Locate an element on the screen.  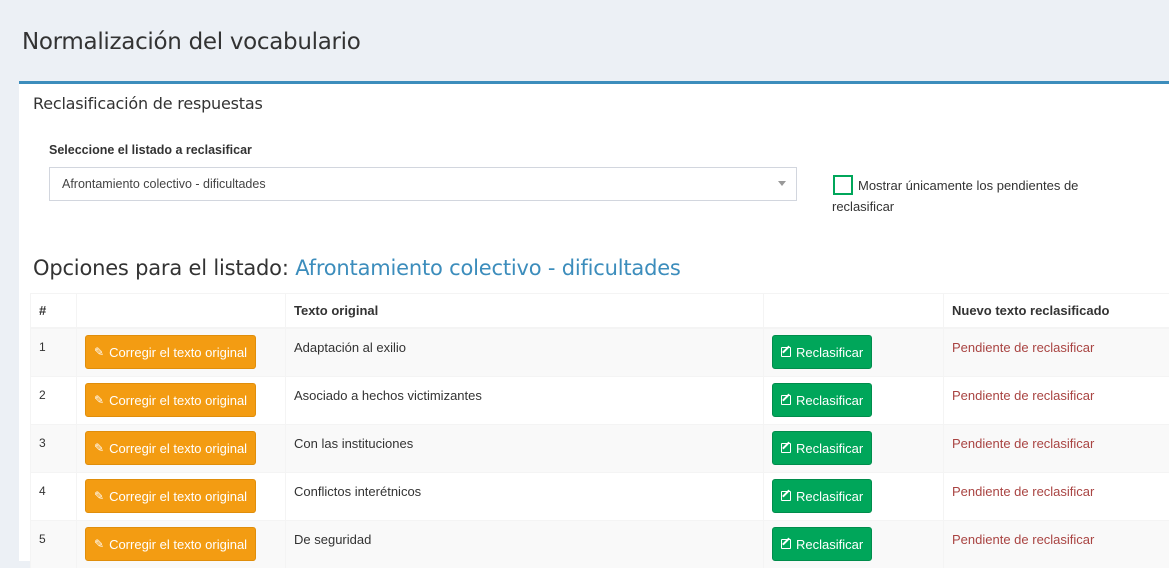
row-original-cell: Asociado a hechos victimizantes is located at coordinates (525, 401).